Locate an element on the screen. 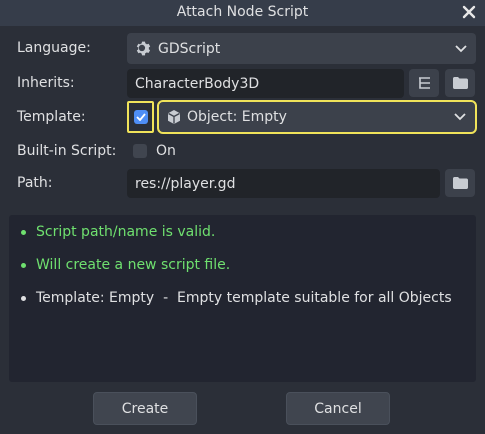  message-text: Script path/name is valid. is located at coordinates (126, 232).